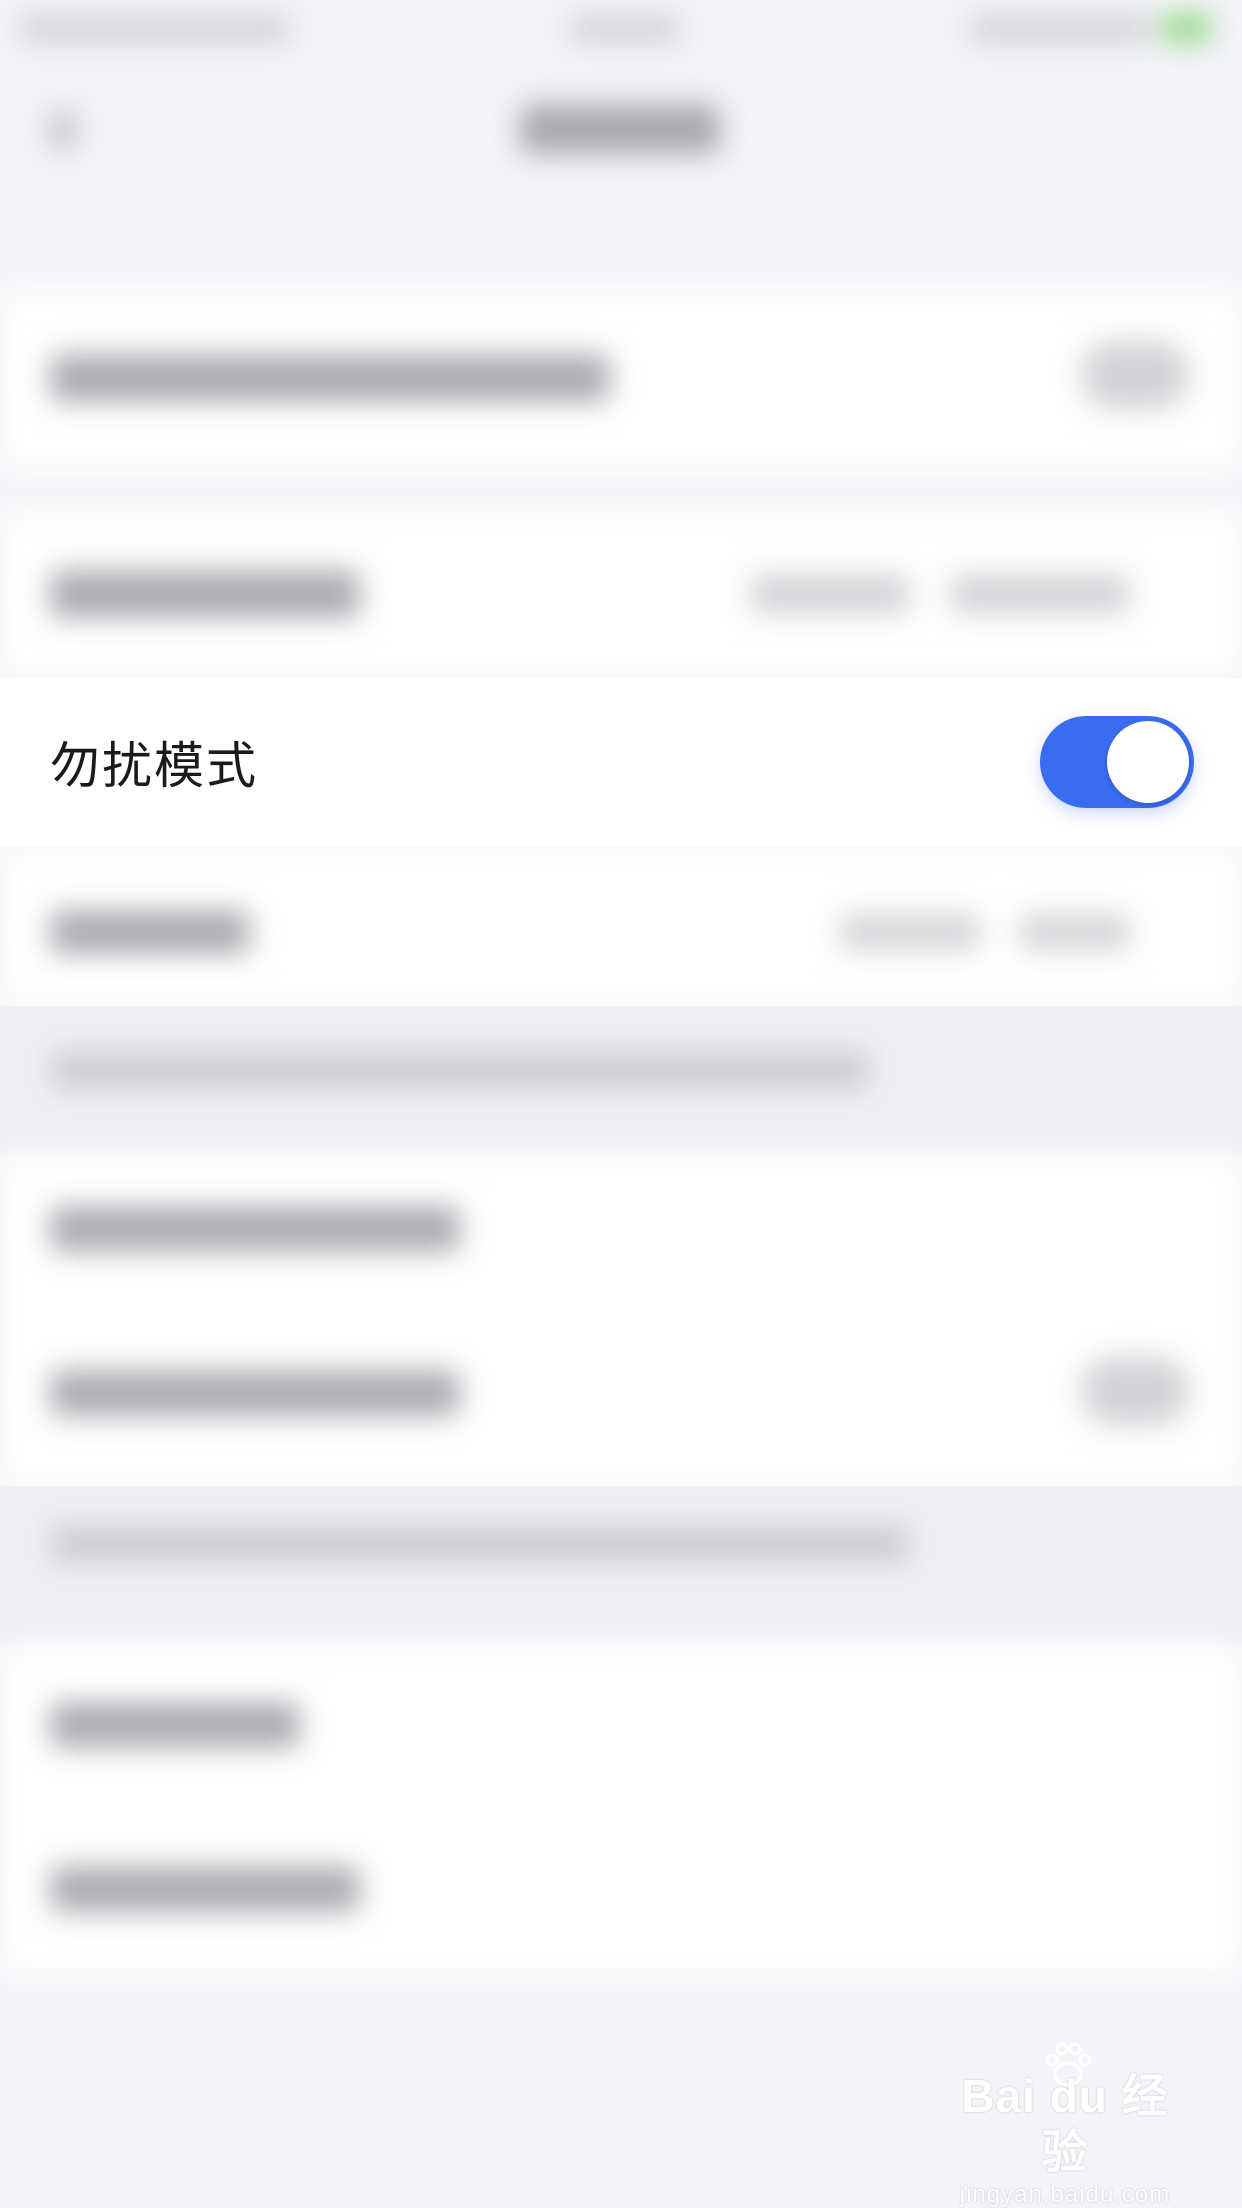 This screenshot has height=2208, width=1242. Describe the element at coordinates (620, 129) in the screenshot. I see `page-title` at that location.